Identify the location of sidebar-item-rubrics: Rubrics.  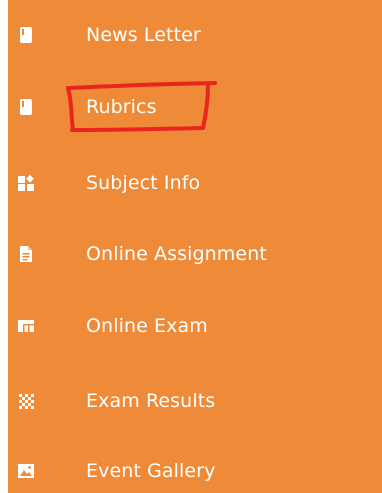
(195, 107).